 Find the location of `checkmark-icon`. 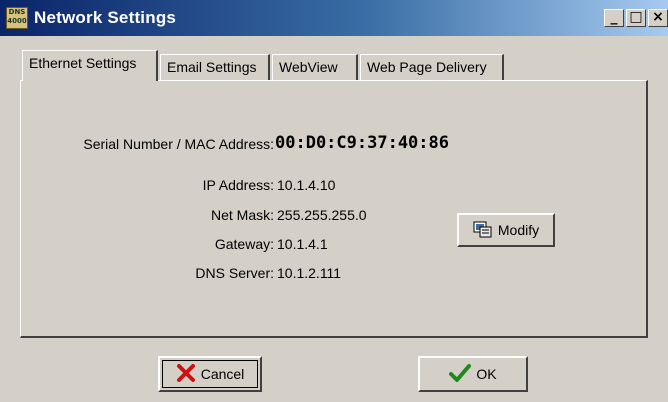

checkmark-icon is located at coordinates (460, 374).